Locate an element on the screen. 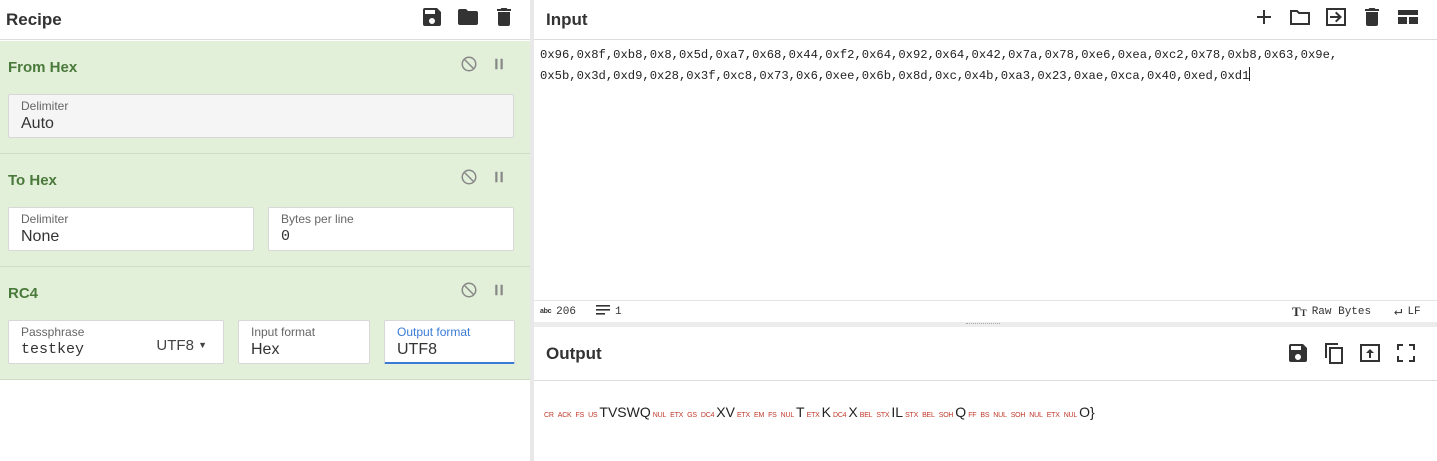  input-title: Input is located at coordinates (567, 19).